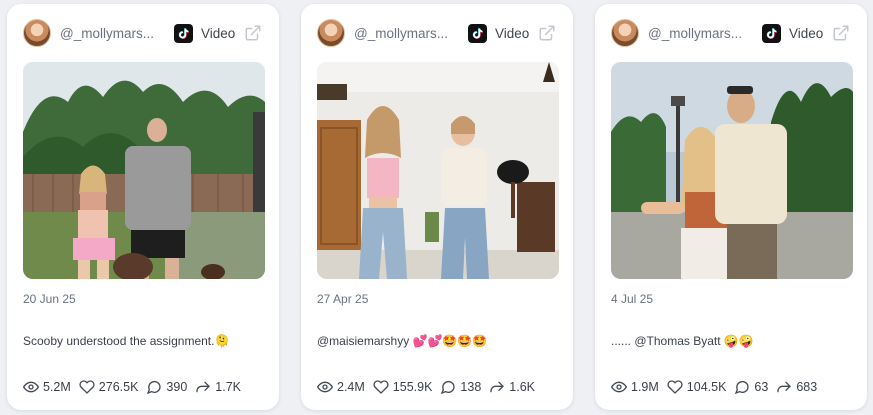 The height and width of the screenshot is (415, 873). Describe the element at coordinates (645, 387) in the screenshot. I see `views-count: 1.9M` at that location.